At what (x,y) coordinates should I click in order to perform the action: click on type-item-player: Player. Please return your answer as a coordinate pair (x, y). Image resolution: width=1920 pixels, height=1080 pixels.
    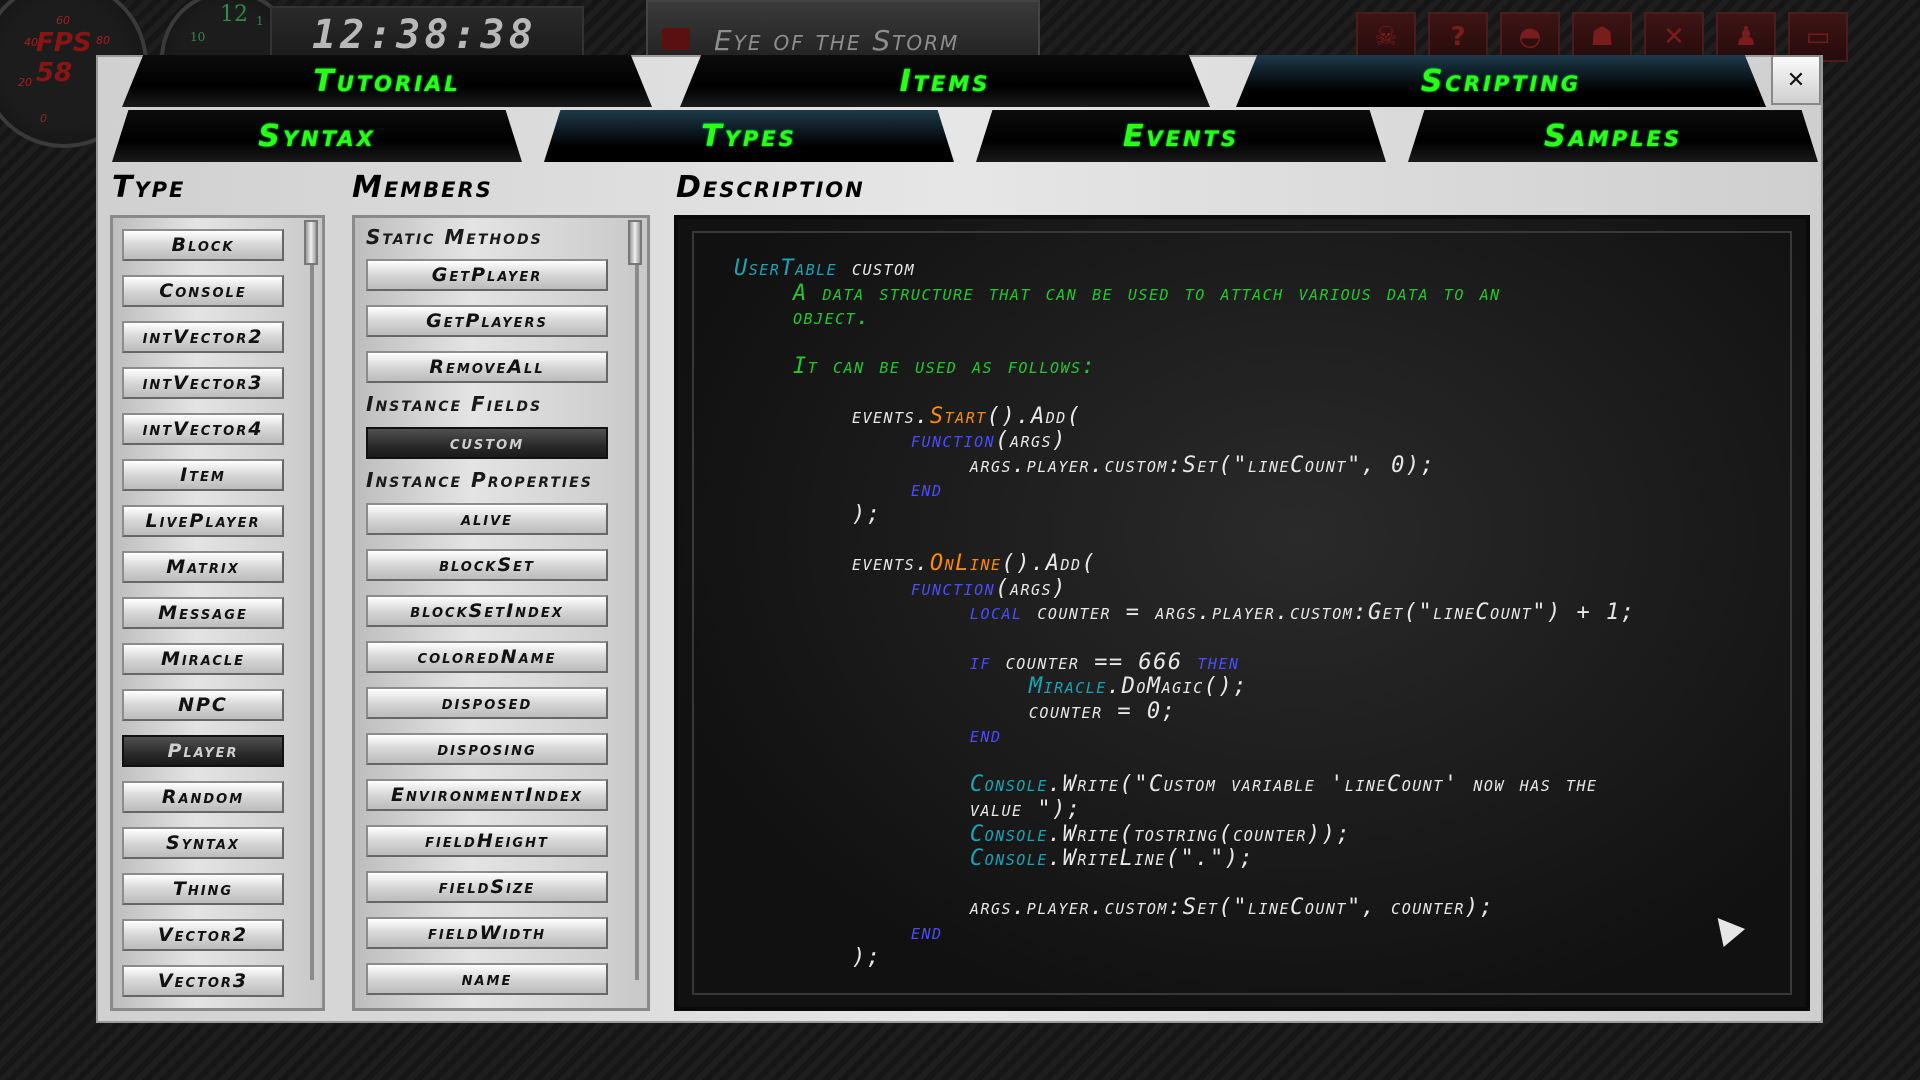
    Looking at the image, I should click on (203, 751).